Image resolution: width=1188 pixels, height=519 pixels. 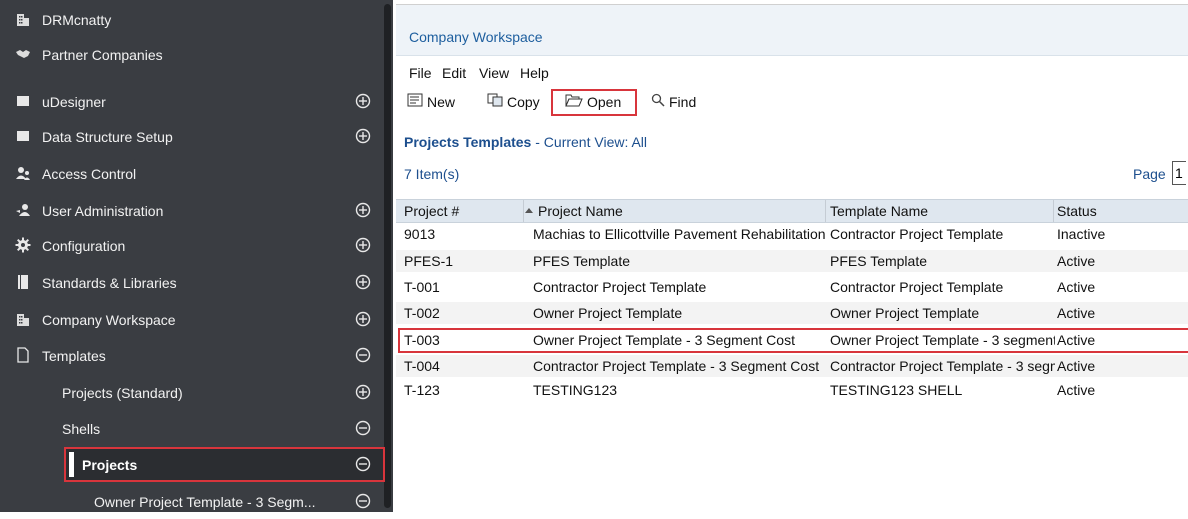 What do you see at coordinates (422, 390) in the screenshot?
I see `cell-project-number: T-123` at bounding box center [422, 390].